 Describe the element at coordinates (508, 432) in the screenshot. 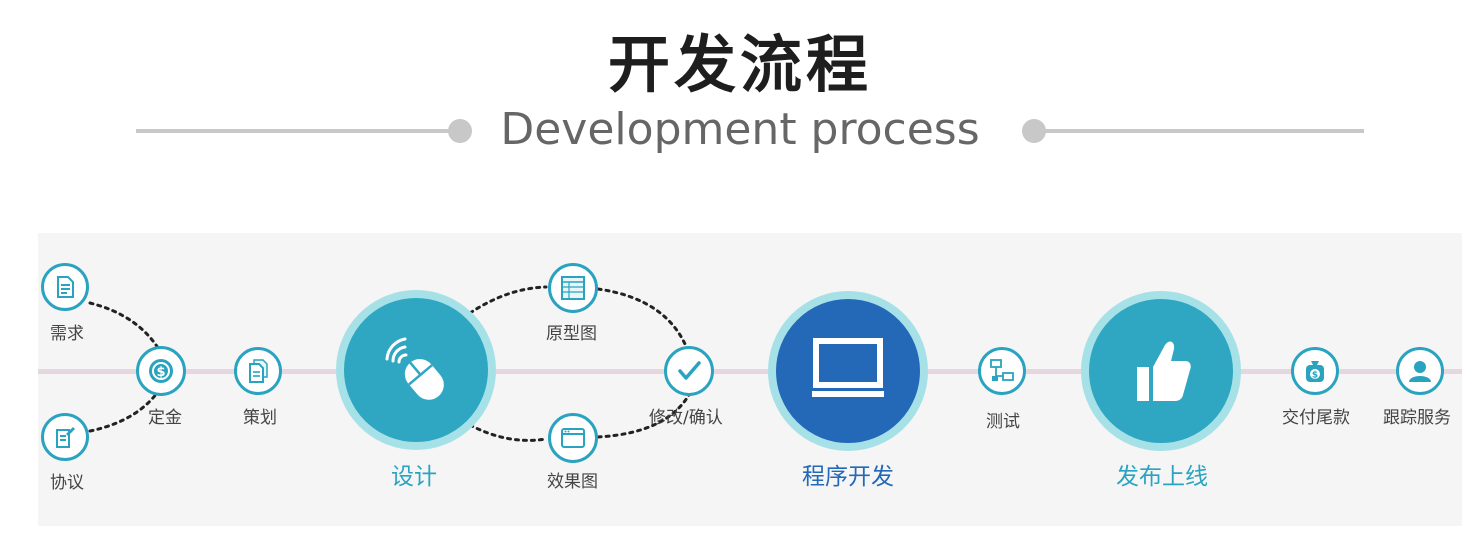

I see `connector-design-mockup` at that location.